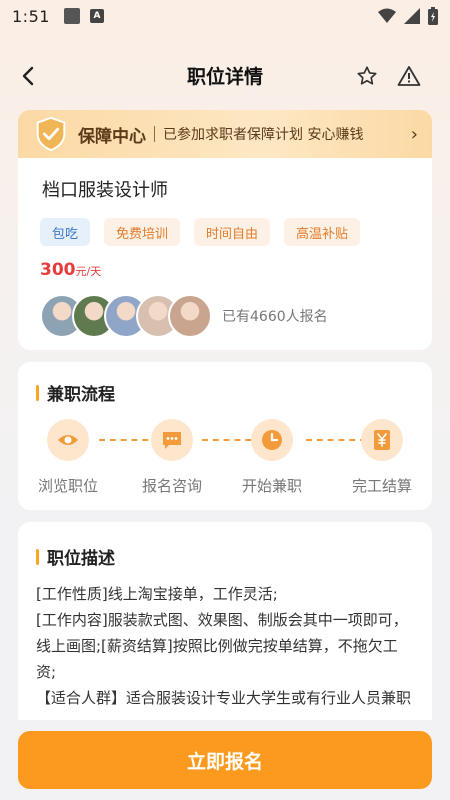  I want to click on chevron-right-icon: ›, so click(414, 134).